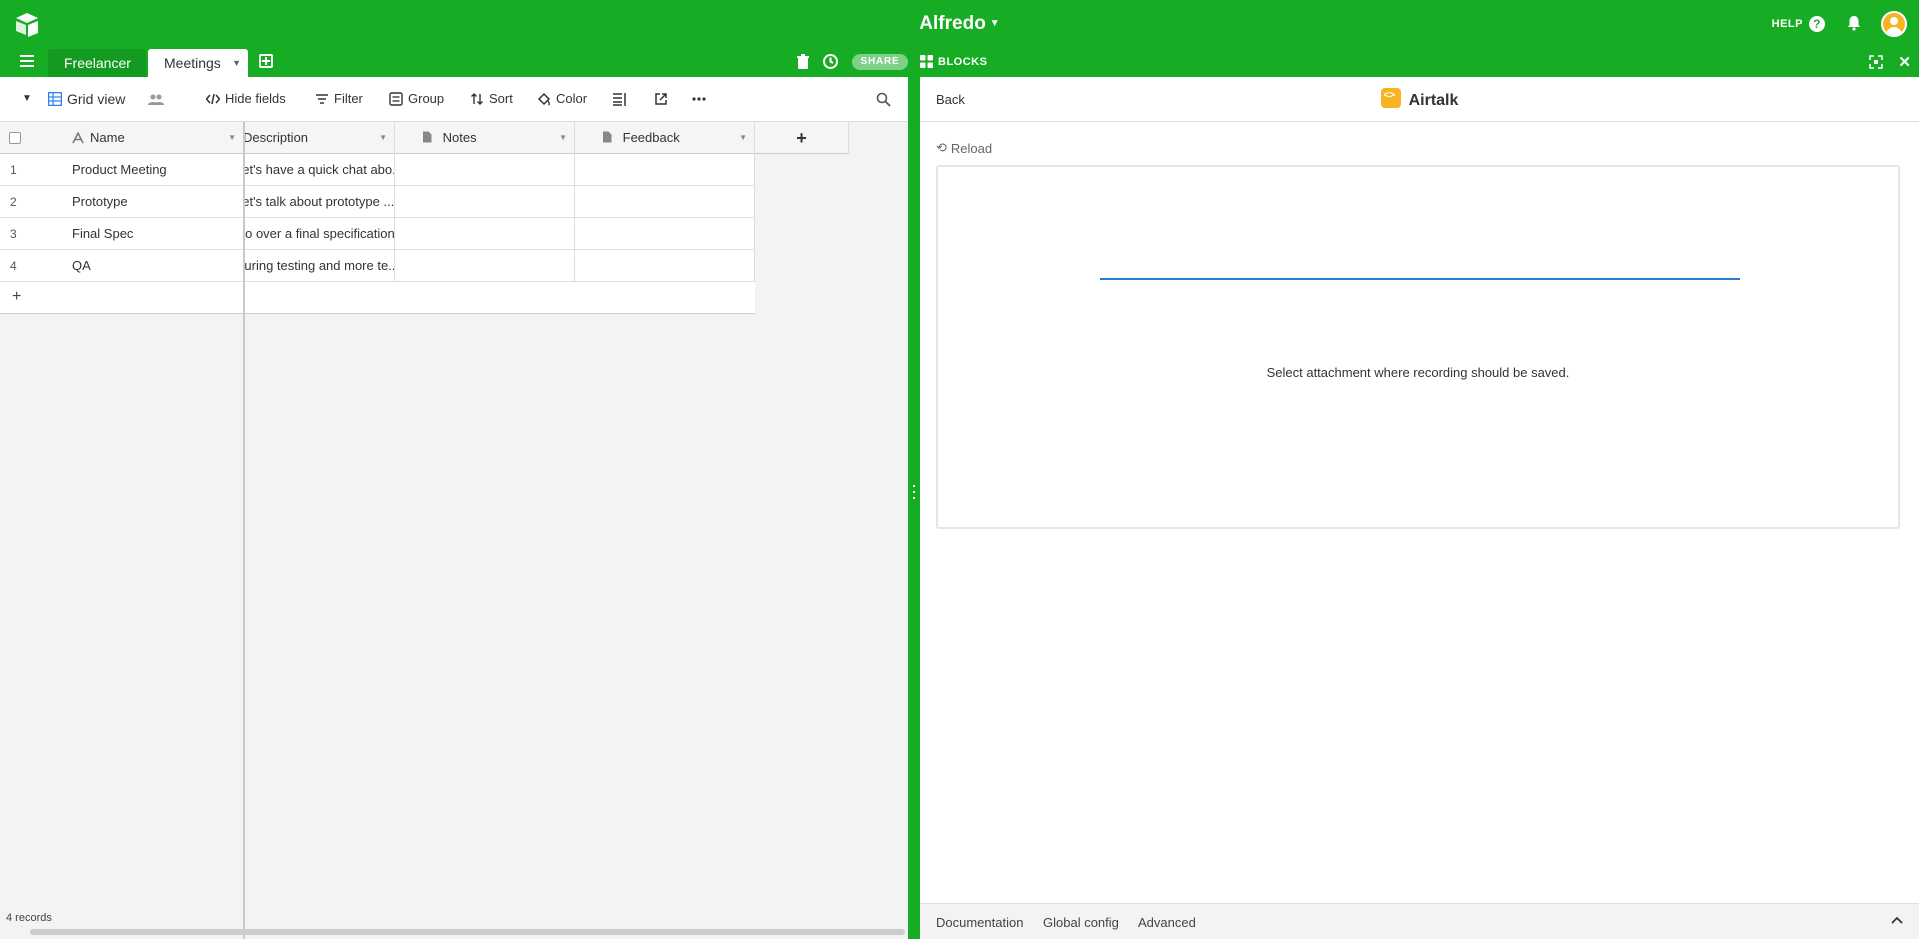 This screenshot has height=939, width=1919. Describe the element at coordinates (467, 932) in the screenshot. I see `horizontal-scrollbar` at that location.